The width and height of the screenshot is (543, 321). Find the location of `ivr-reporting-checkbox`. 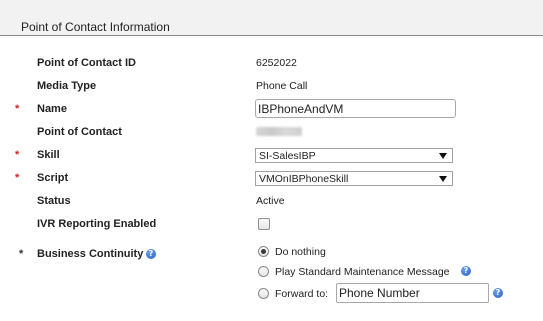

ivr-reporting-checkbox is located at coordinates (264, 224).